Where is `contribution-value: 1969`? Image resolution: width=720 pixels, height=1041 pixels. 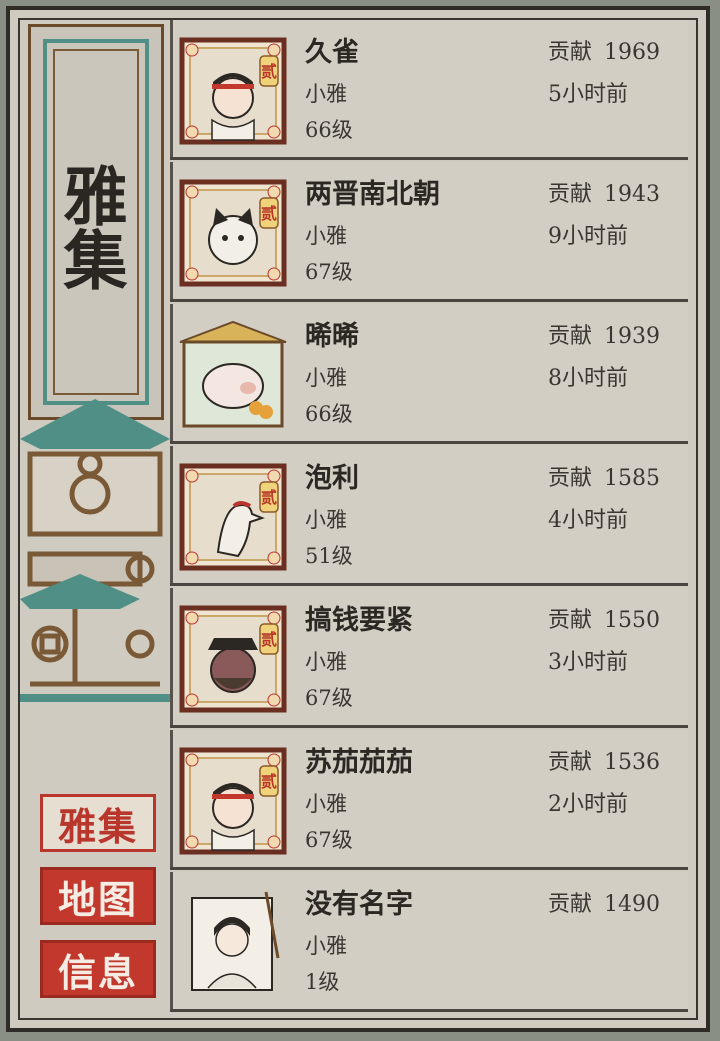
contribution-value: 1969 is located at coordinates (632, 52).